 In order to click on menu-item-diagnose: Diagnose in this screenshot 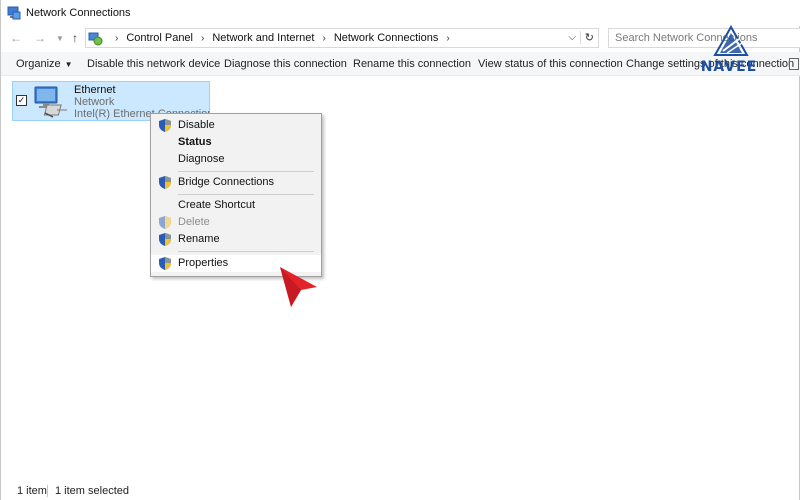, I will do `click(236, 159)`.